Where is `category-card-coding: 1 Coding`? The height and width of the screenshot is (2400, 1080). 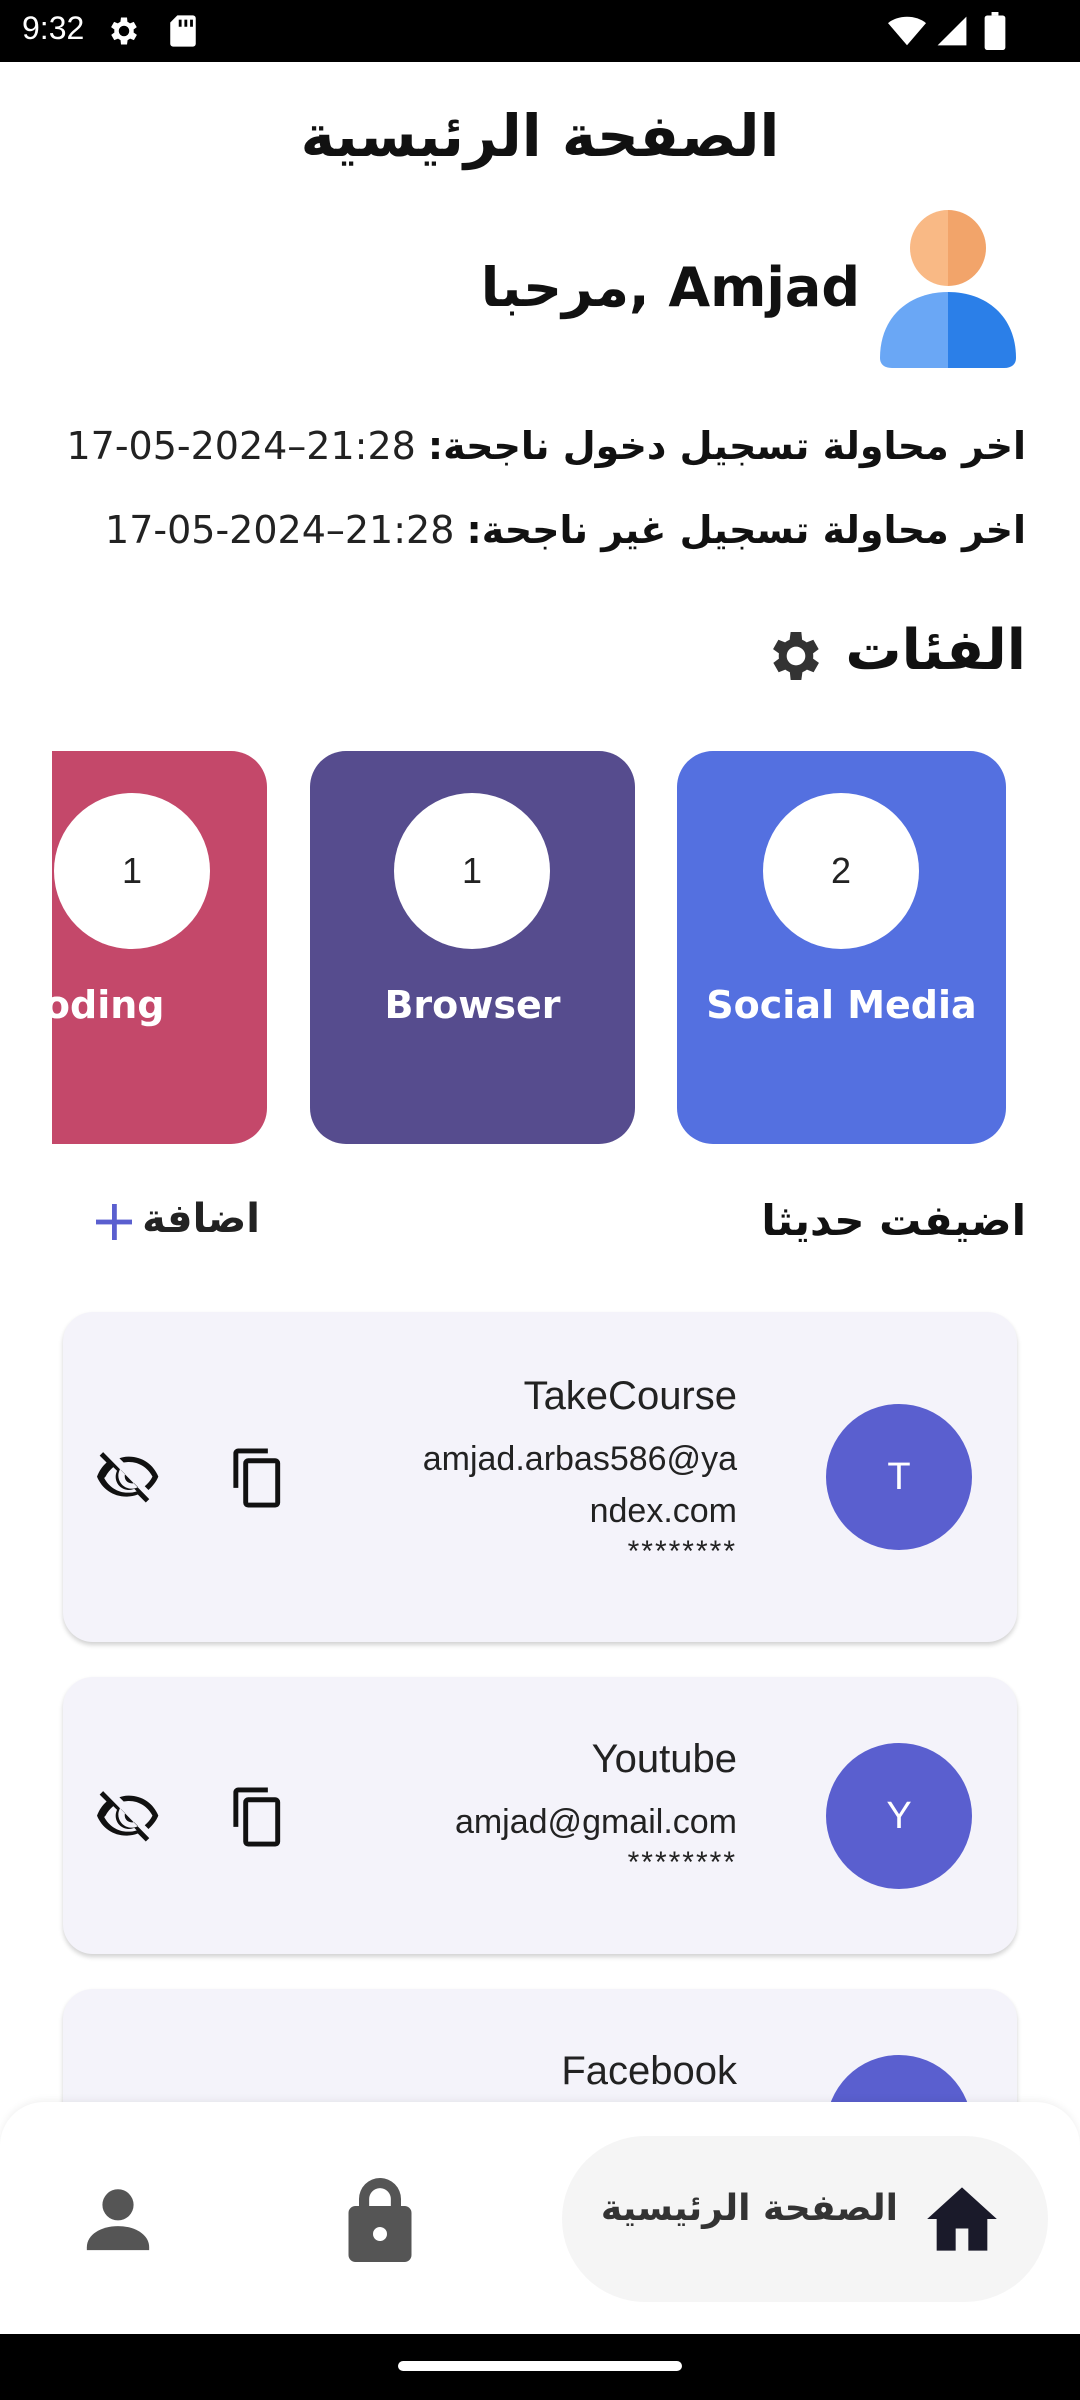
category-card-coding: 1 Coding is located at coordinates (159, 947).